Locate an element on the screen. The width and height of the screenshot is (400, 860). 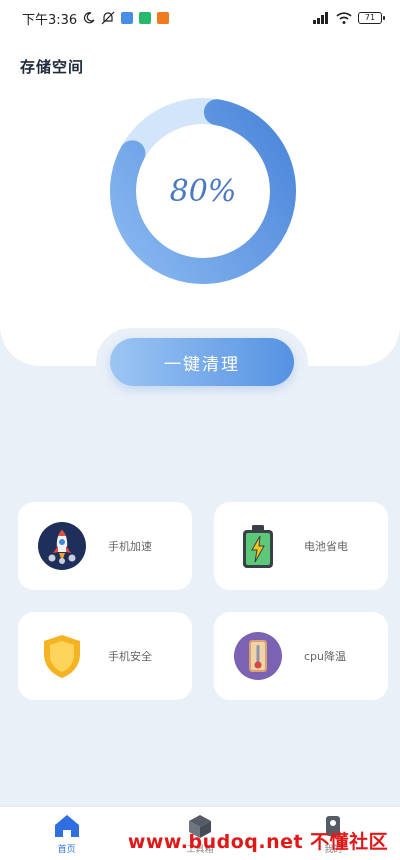
status-right: 71 is located at coordinates (348, 18).